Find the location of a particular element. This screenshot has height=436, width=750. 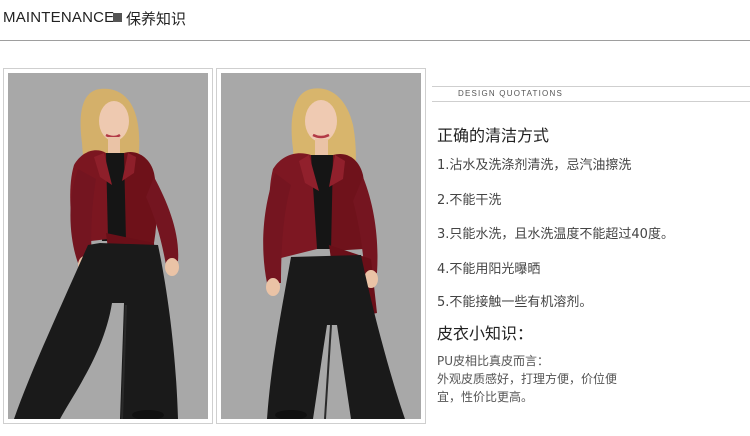

cleaning-item: 4.不能用阳光曝晒 is located at coordinates (489, 269).